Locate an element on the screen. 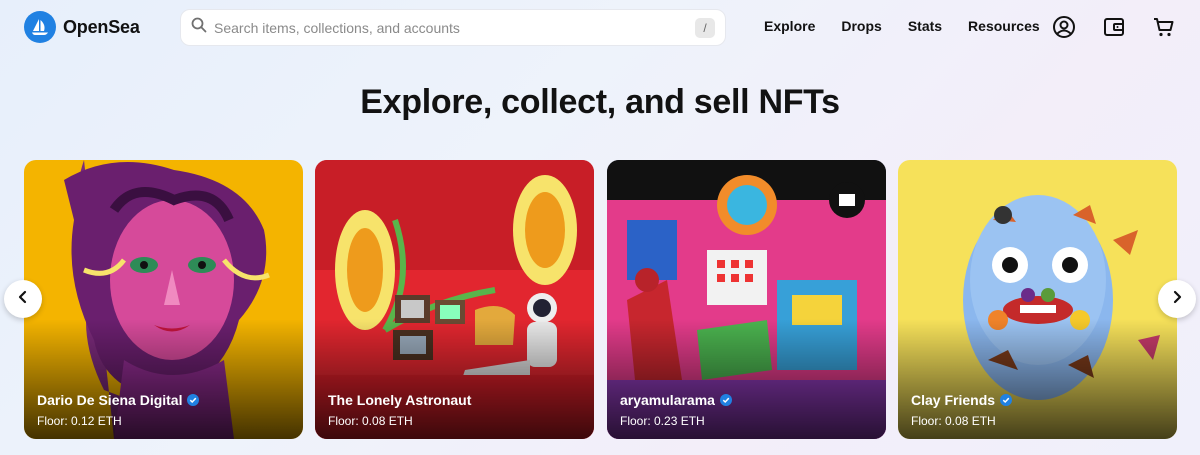 Image resolution: width=1200 pixels, height=455 pixels. carousel-next-button is located at coordinates (1177, 299).